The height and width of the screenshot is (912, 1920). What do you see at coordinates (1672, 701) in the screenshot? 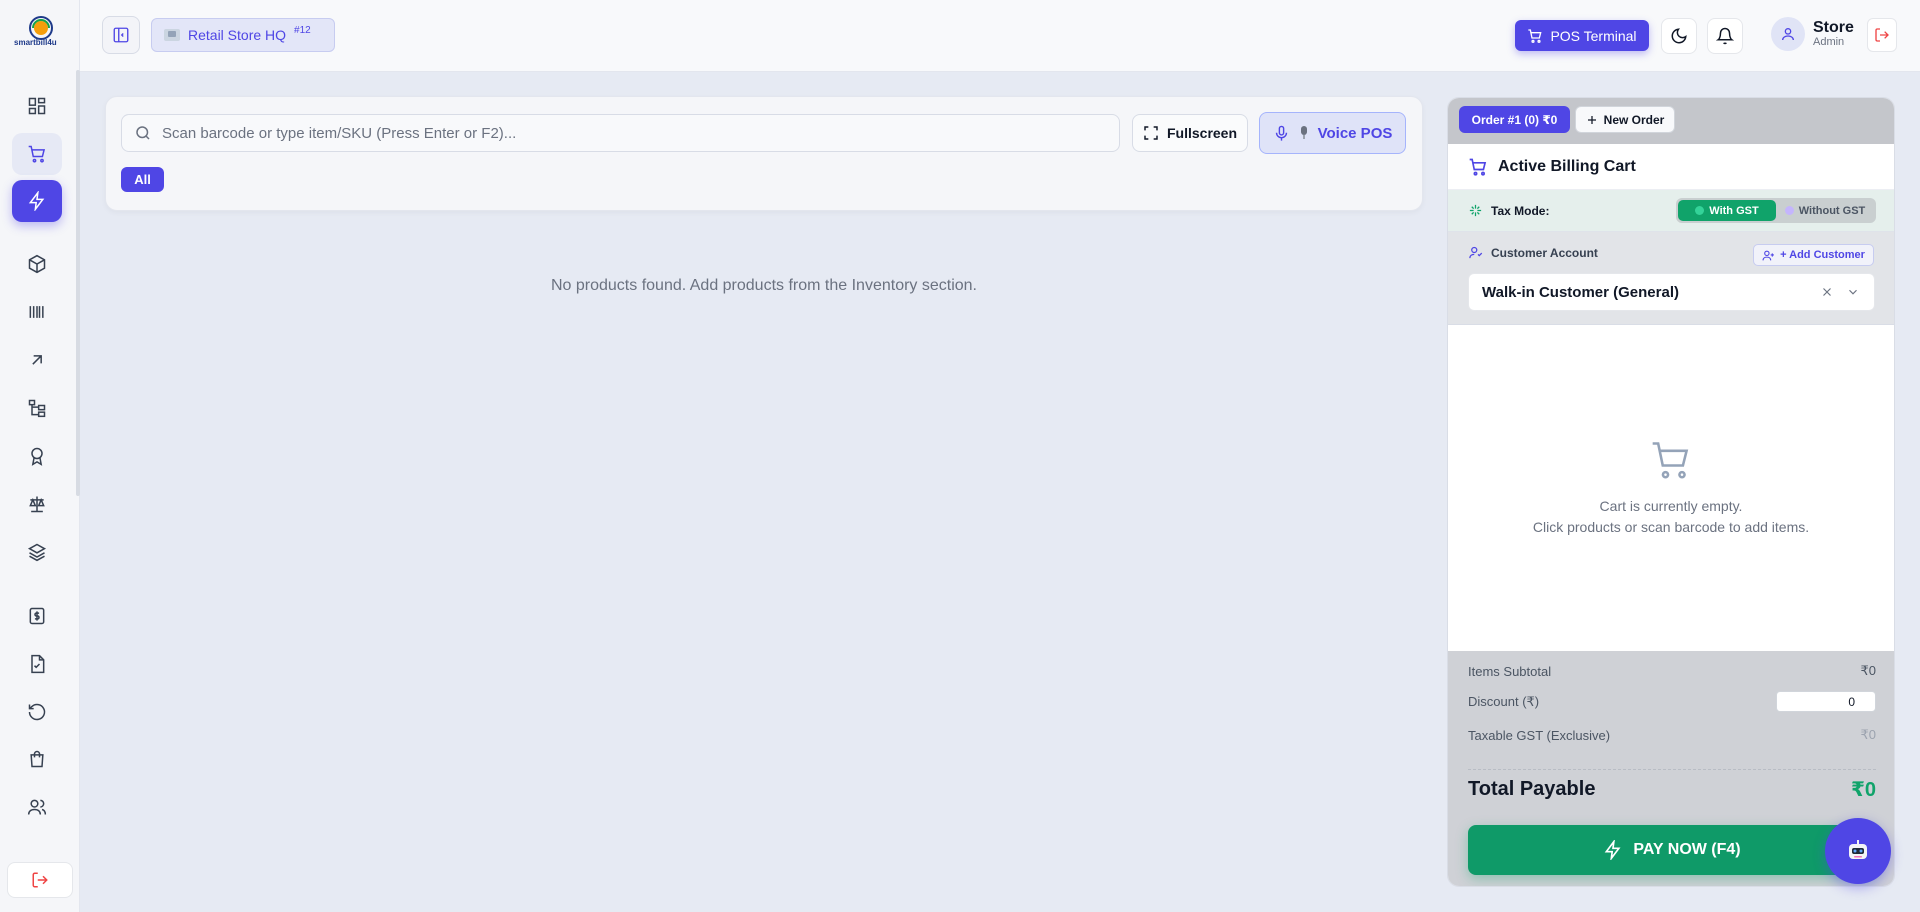
I see `discount-row: Discount (₹)` at bounding box center [1672, 701].